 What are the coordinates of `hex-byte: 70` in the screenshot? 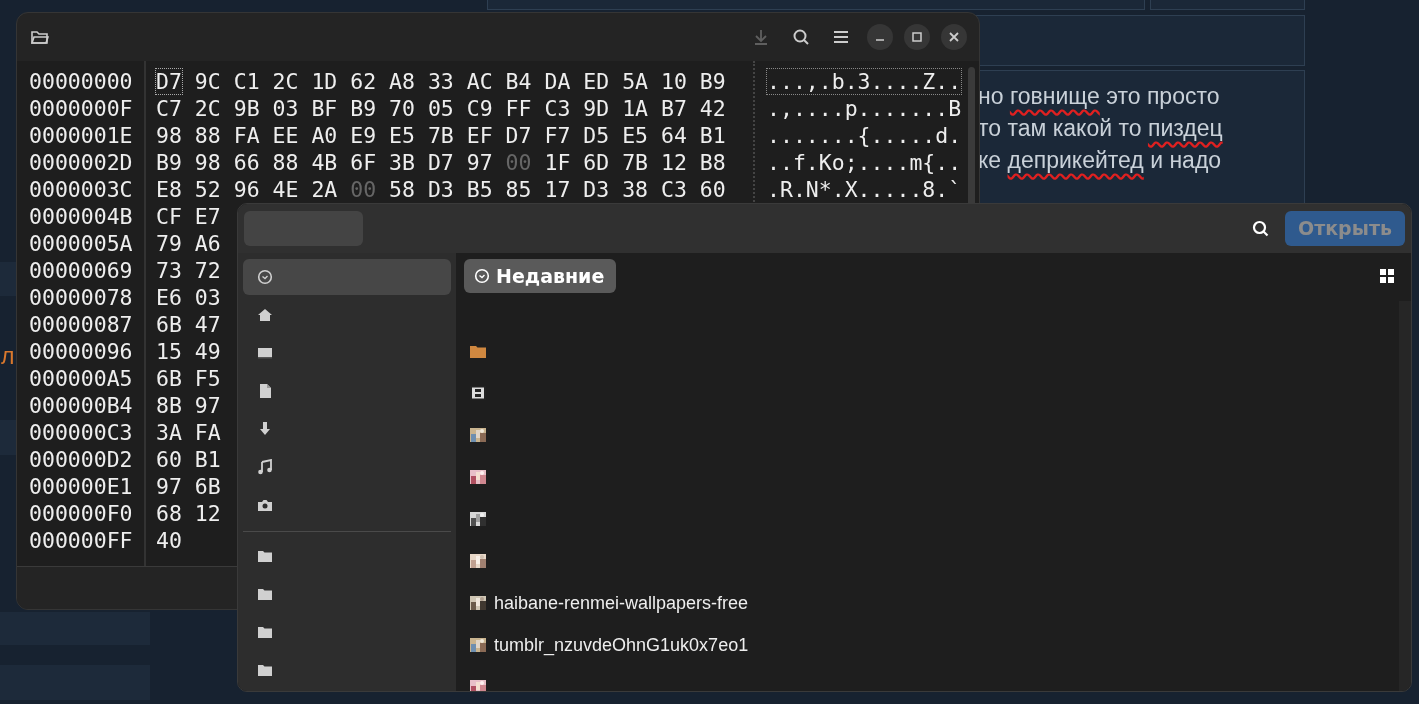 It's located at (402, 108).